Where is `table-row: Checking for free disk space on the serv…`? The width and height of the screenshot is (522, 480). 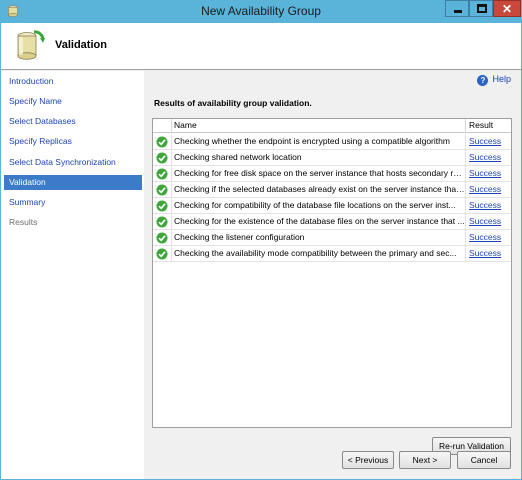
table-row: Checking for free disk space on the serv… is located at coordinates (332, 174).